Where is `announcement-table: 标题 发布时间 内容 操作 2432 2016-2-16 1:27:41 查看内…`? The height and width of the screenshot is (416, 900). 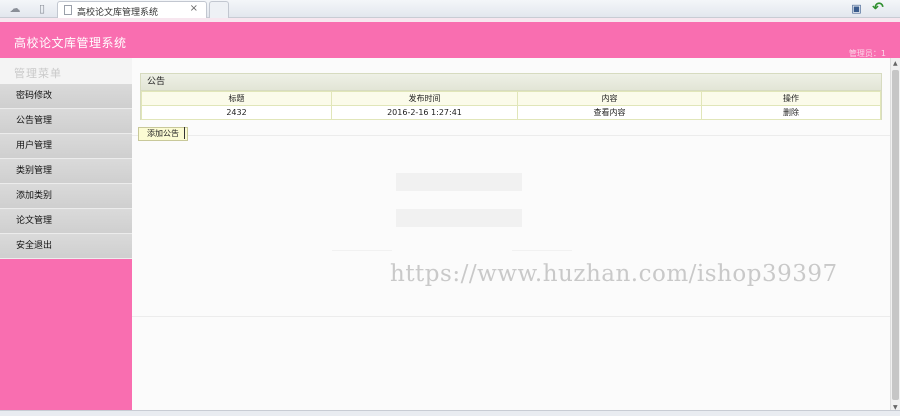
announcement-table: 标题 发布时间 内容 操作 2432 2016-2-16 1:27:41 查看内… is located at coordinates (511, 105).